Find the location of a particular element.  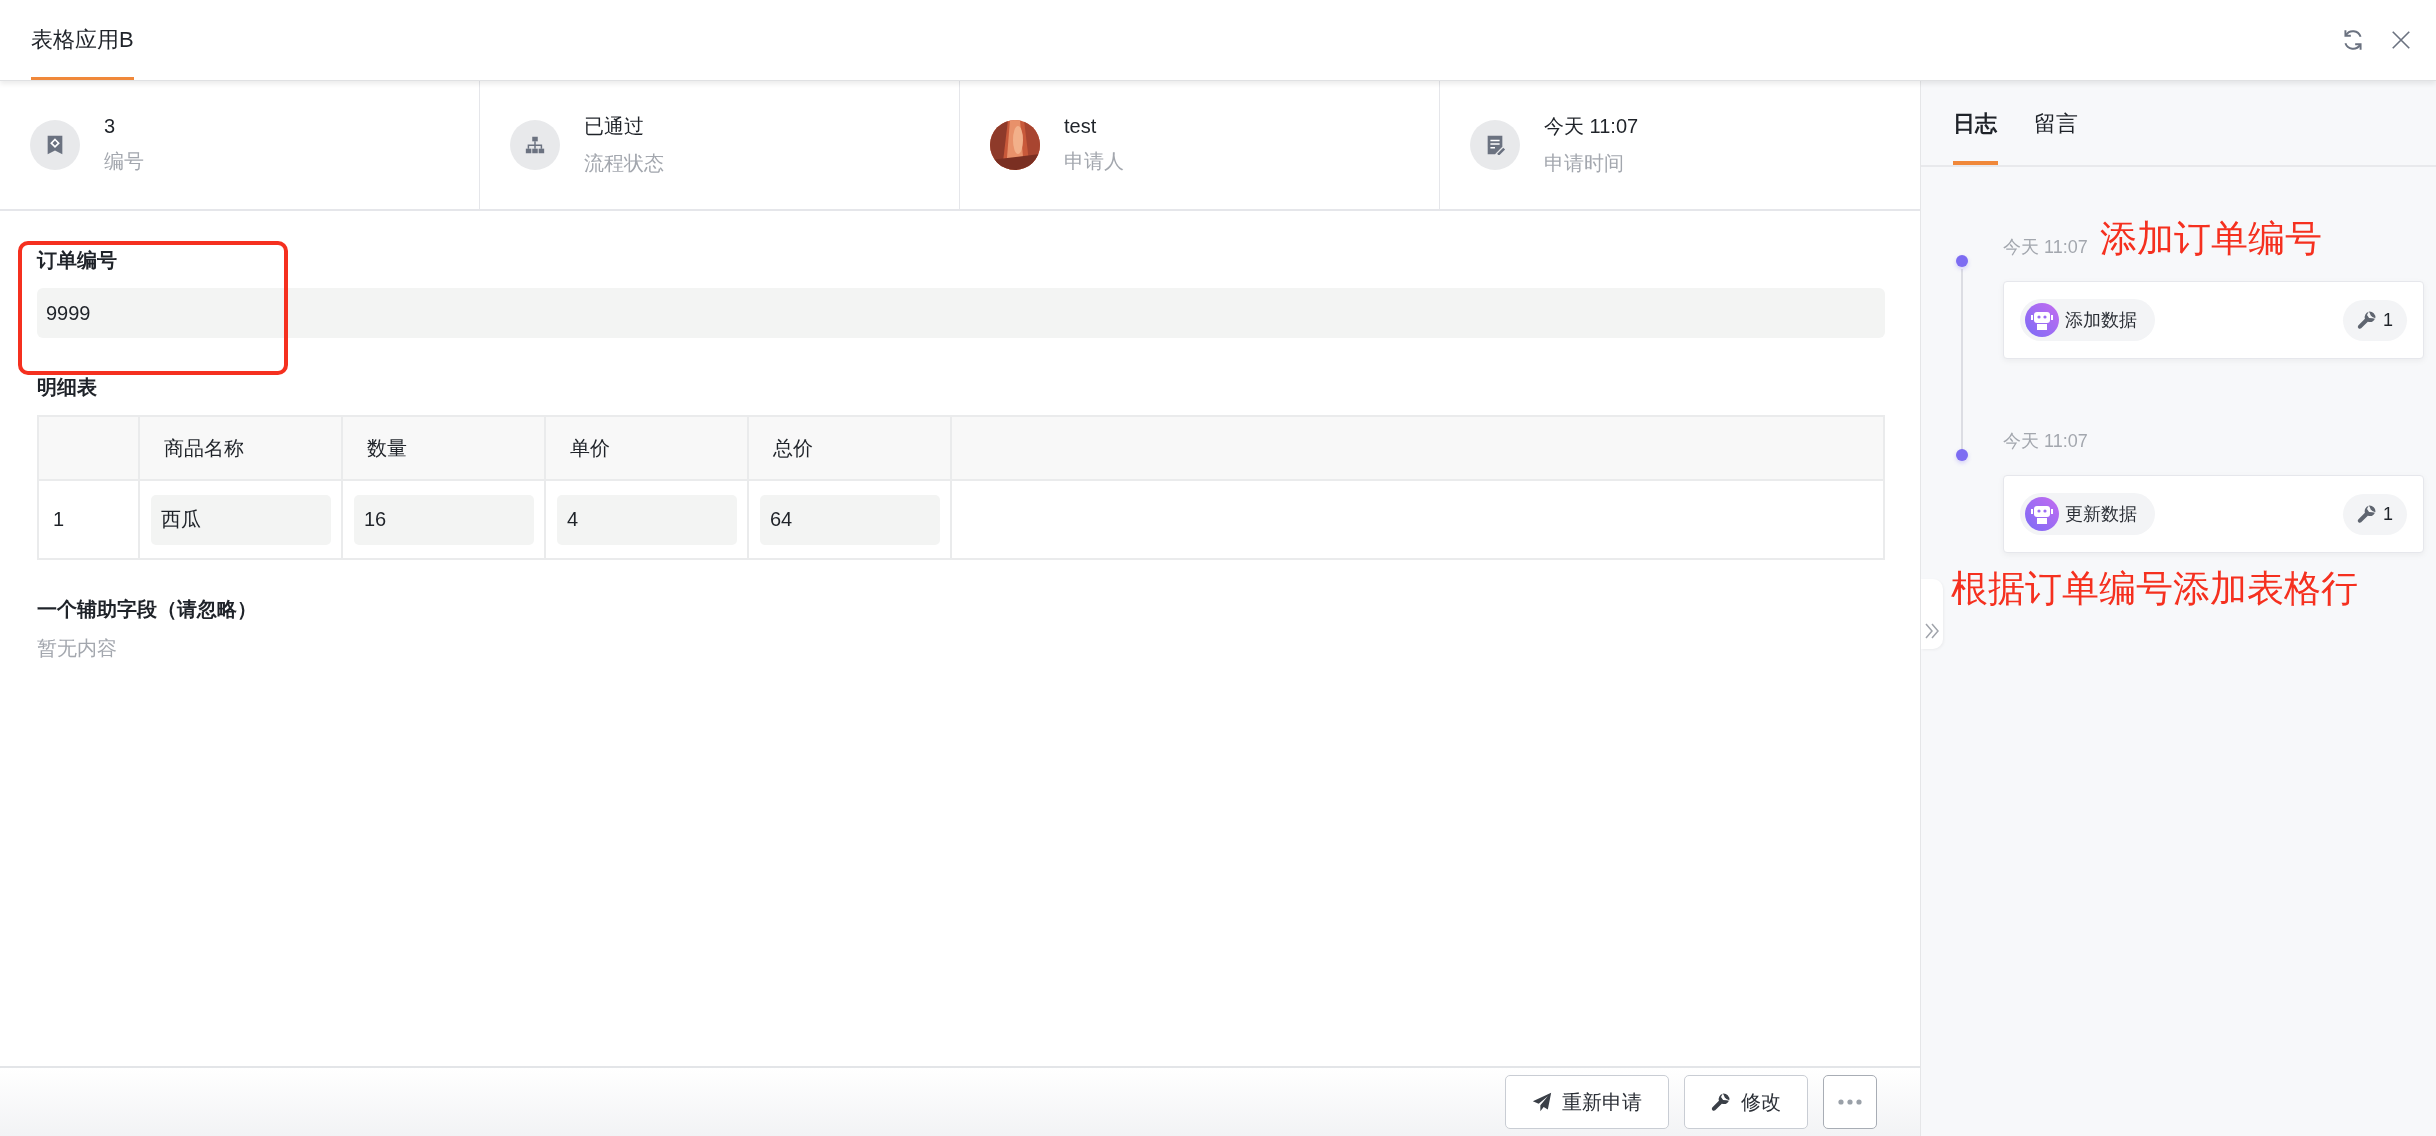

info-value: 今天 11:07 is located at coordinates (1591, 126).